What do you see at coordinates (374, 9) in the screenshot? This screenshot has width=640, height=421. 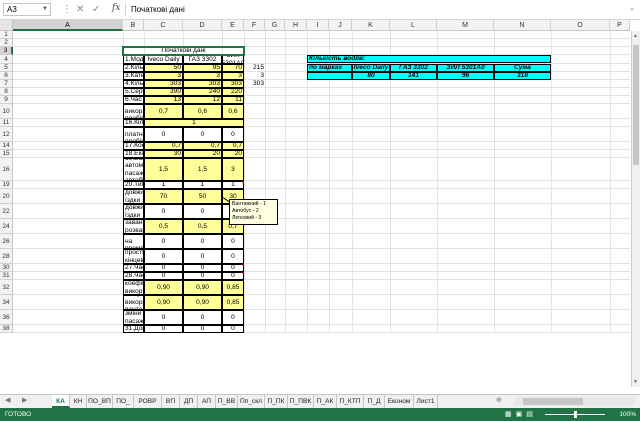 I see `formula-input: Початкові дані` at bounding box center [374, 9].